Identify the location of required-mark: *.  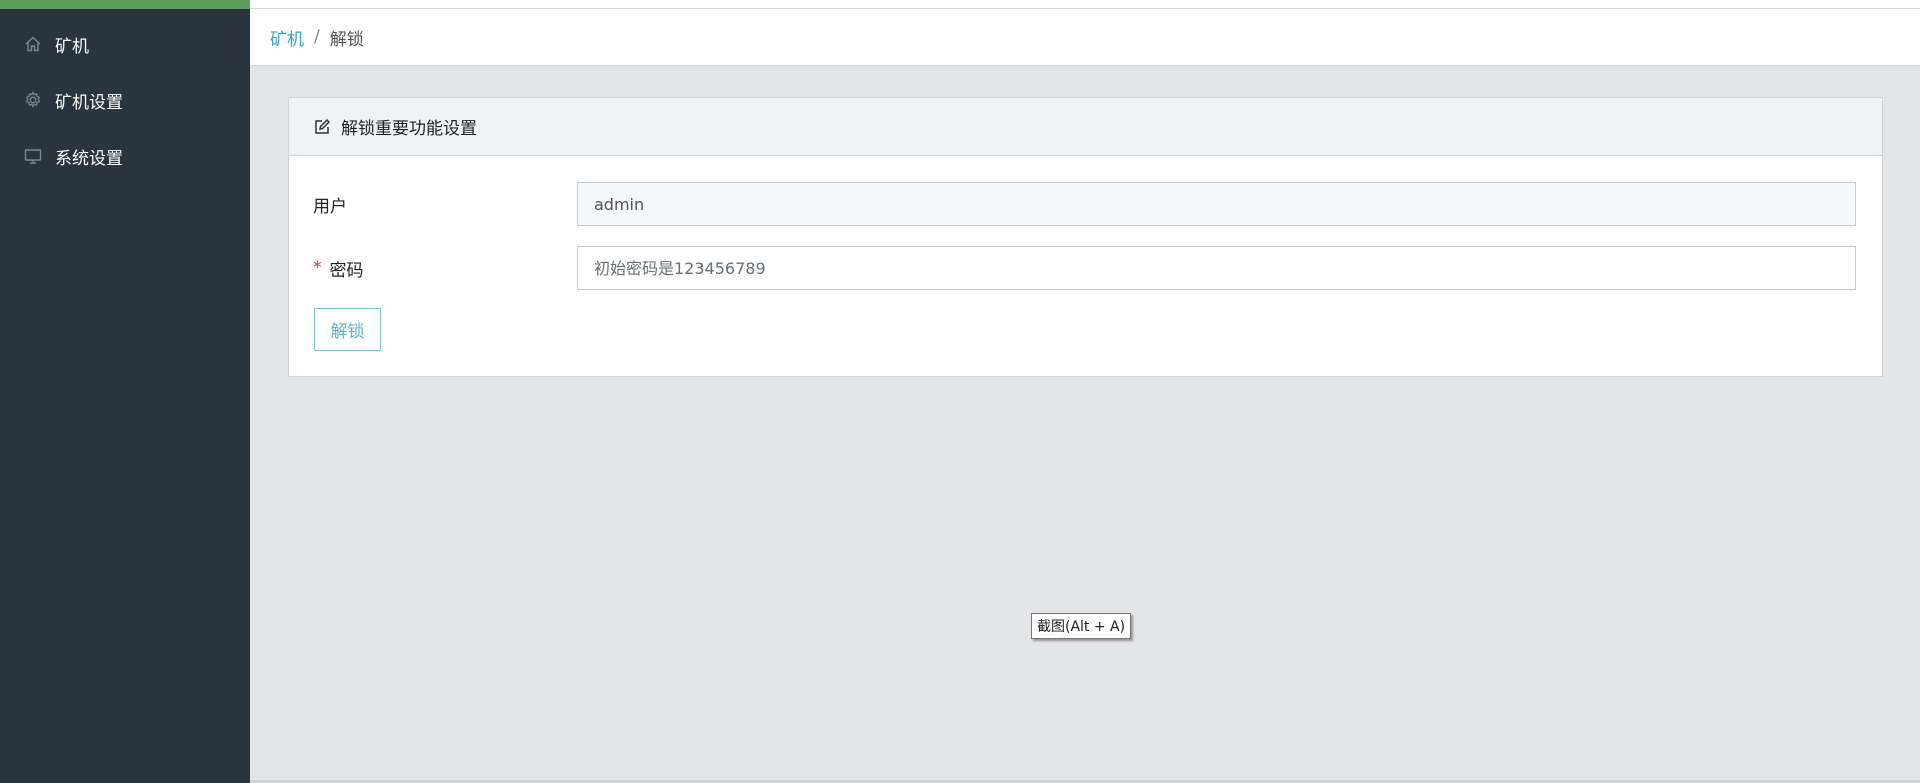
(317, 268).